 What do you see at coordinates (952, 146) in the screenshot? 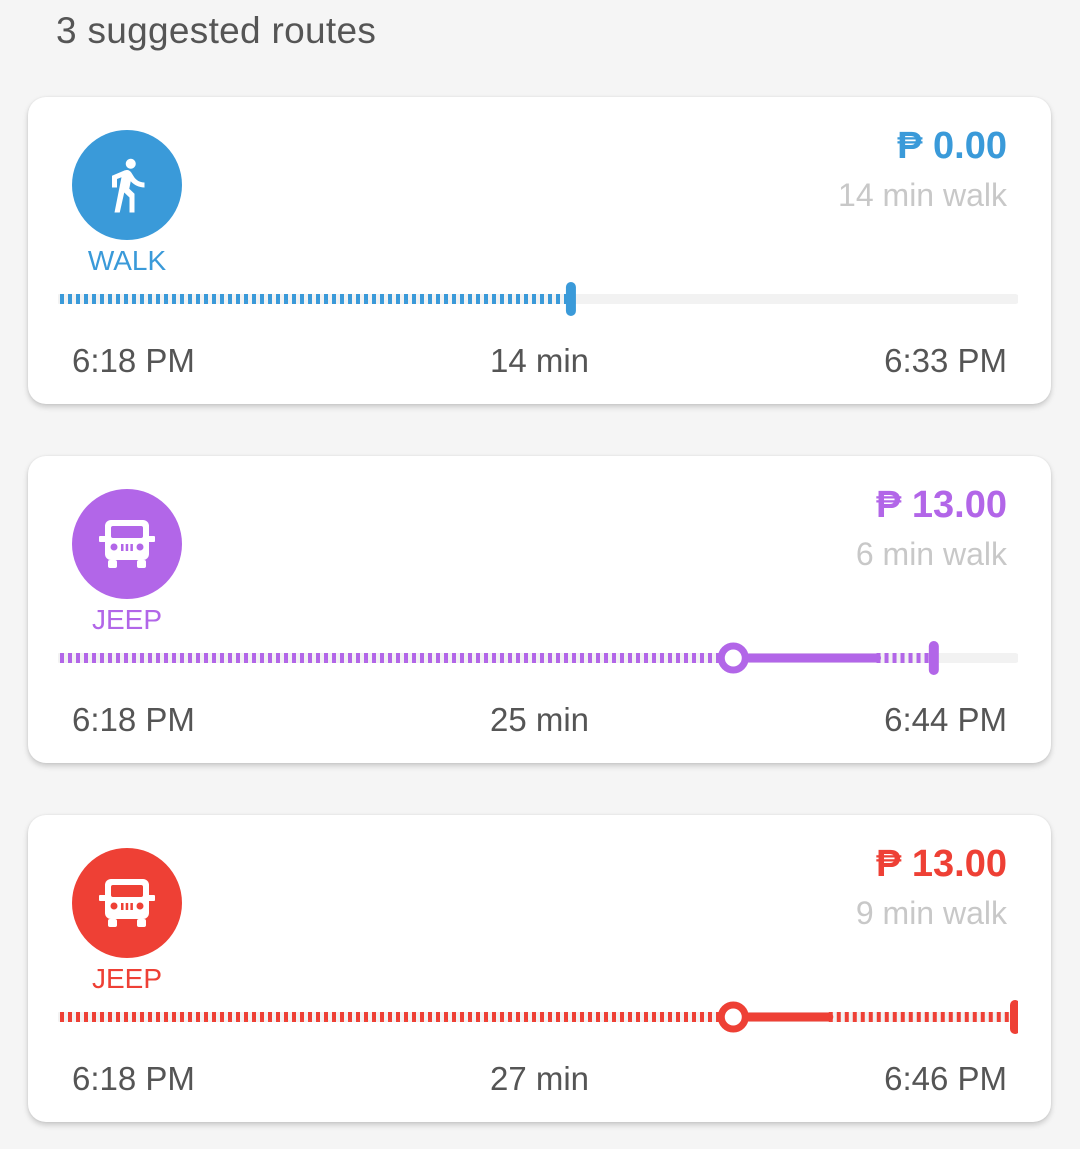
I see `fare-amount: ₱ 0.00` at bounding box center [952, 146].